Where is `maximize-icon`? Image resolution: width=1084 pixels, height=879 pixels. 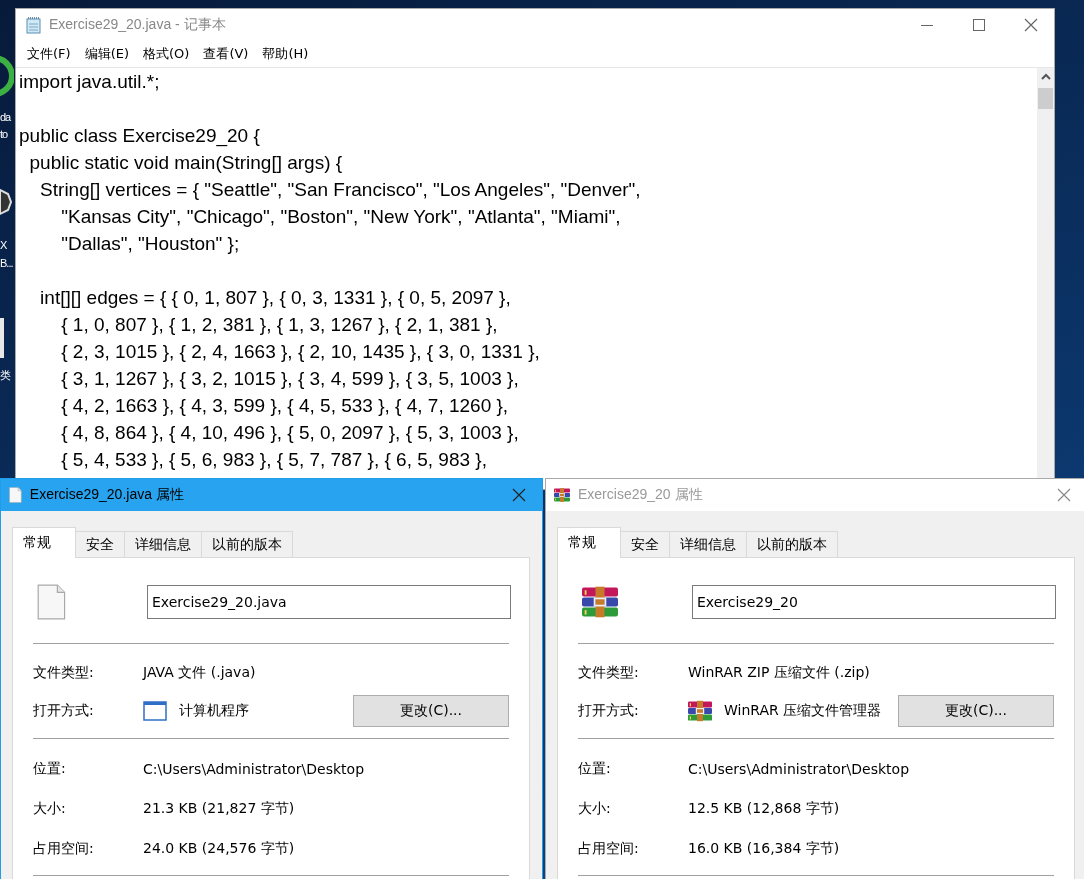 maximize-icon is located at coordinates (979, 25).